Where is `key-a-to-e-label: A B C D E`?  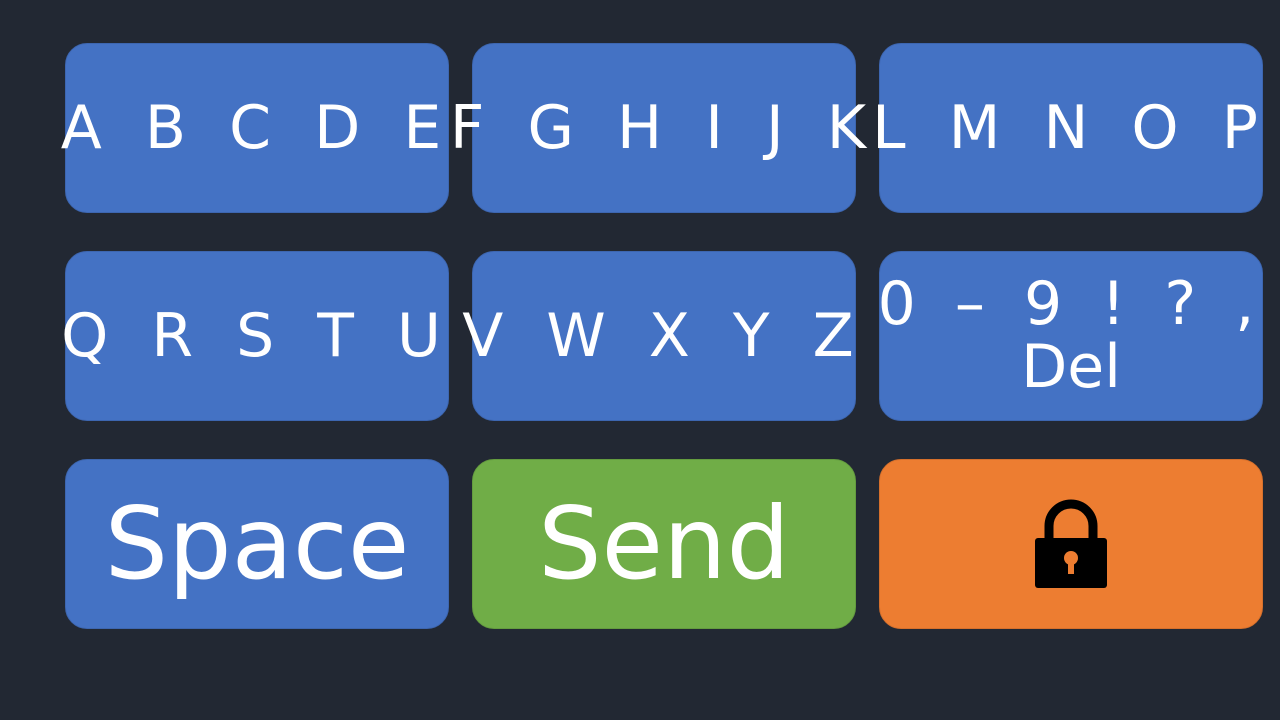 key-a-to-e-label: A B C D E is located at coordinates (257, 128).